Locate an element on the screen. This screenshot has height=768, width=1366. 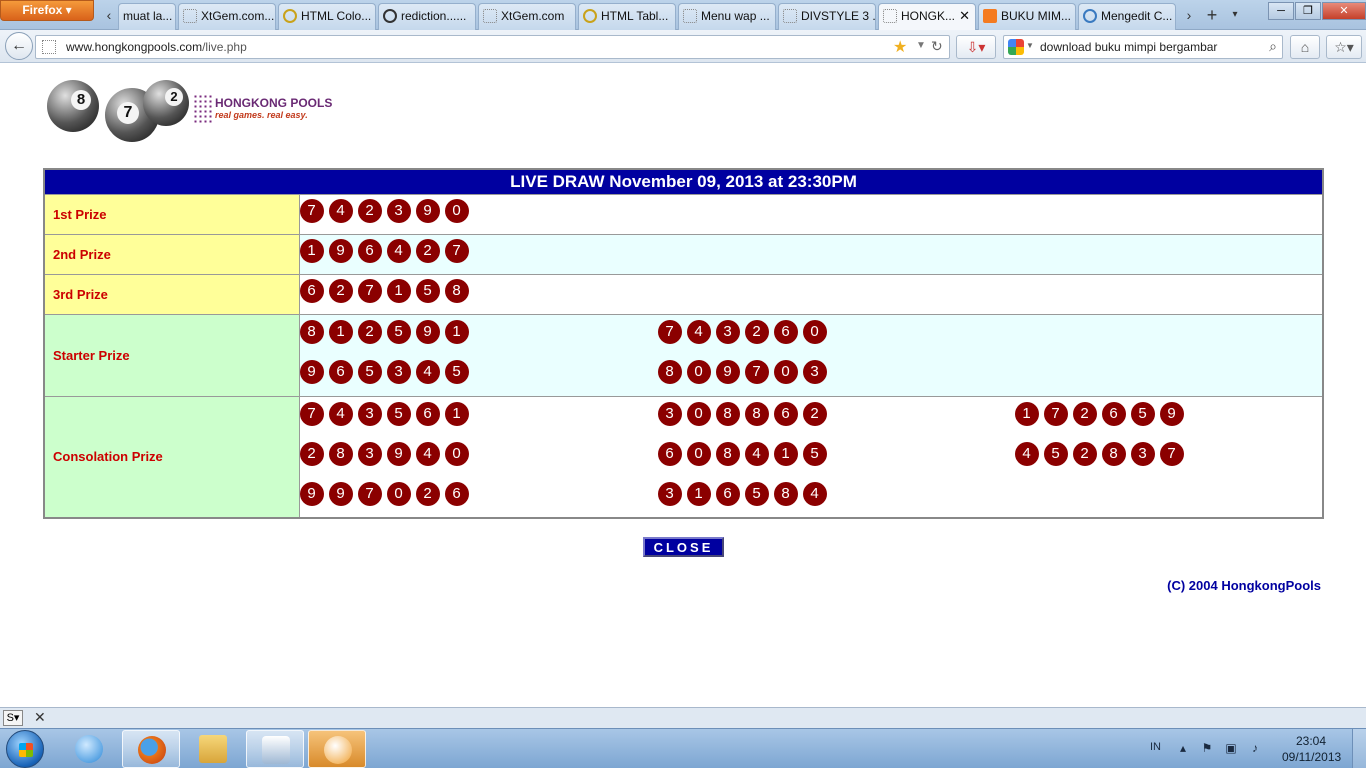
search-engine-dropdown-icon: ▼ is located at coordinates (1030, 45).